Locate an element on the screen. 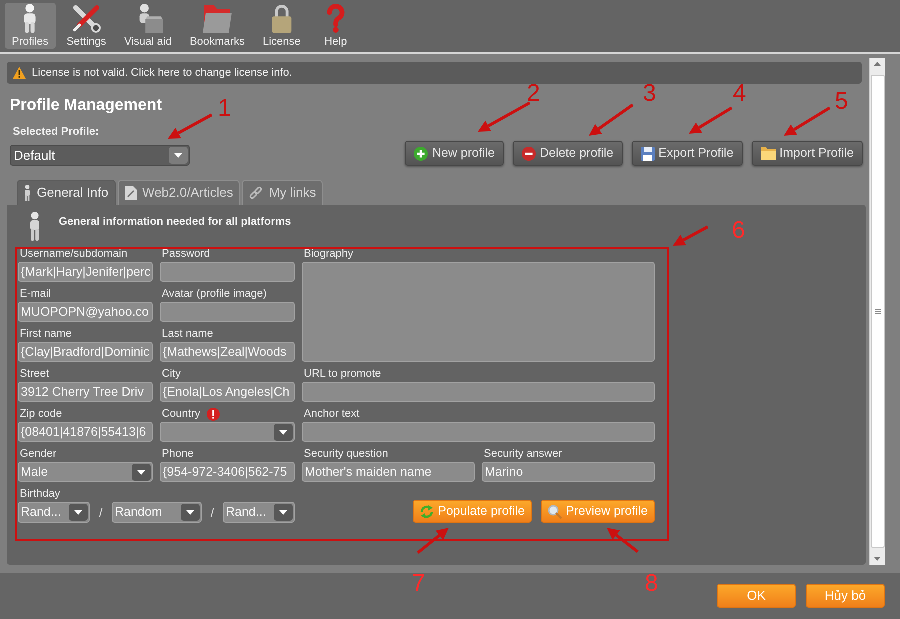 The width and height of the screenshot is (900, 619). scroll-down-arrow-icon is located at coordinates (877, 559).